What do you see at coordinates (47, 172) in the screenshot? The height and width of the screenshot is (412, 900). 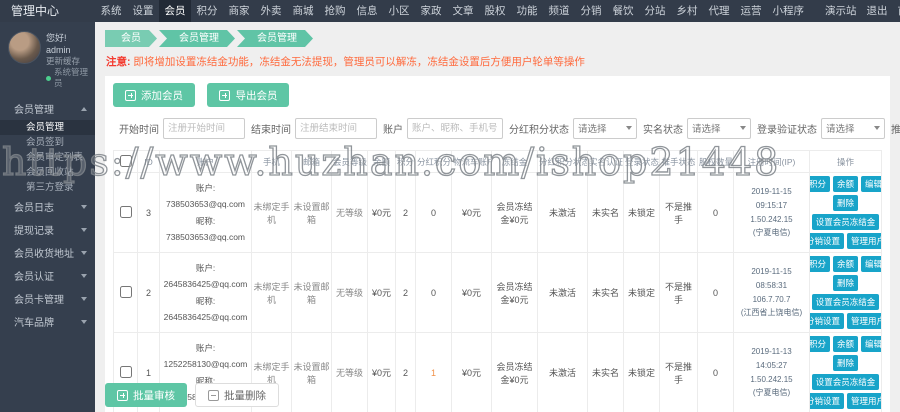 I see `sidebar-subitem: 会员回收站` at bounding box center [47, 172].